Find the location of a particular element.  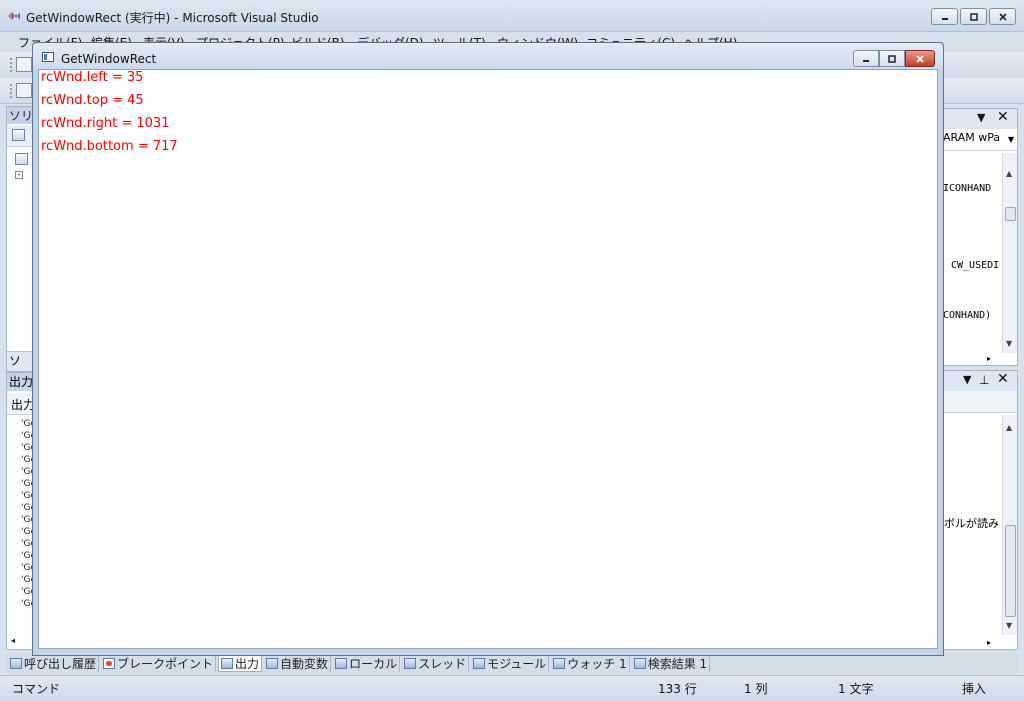

solution-explorer-tab: ソ is located at coordinates (21, 361).